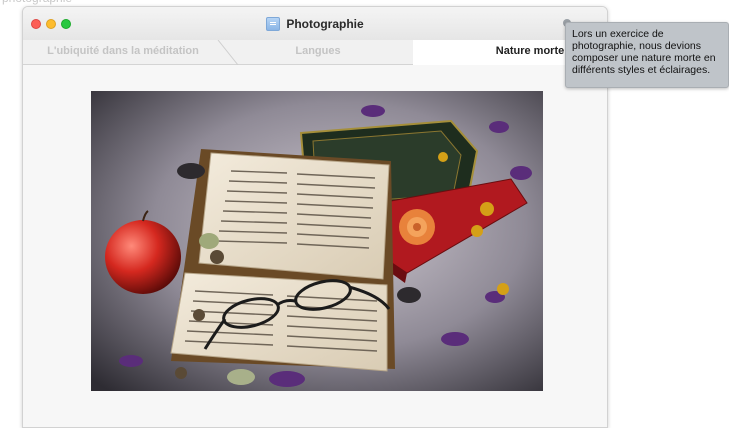 The image size is (729, 428). Describe the element at coordinates (325, 24) in the screenshot. I see `window-title: Photographie` at that location.